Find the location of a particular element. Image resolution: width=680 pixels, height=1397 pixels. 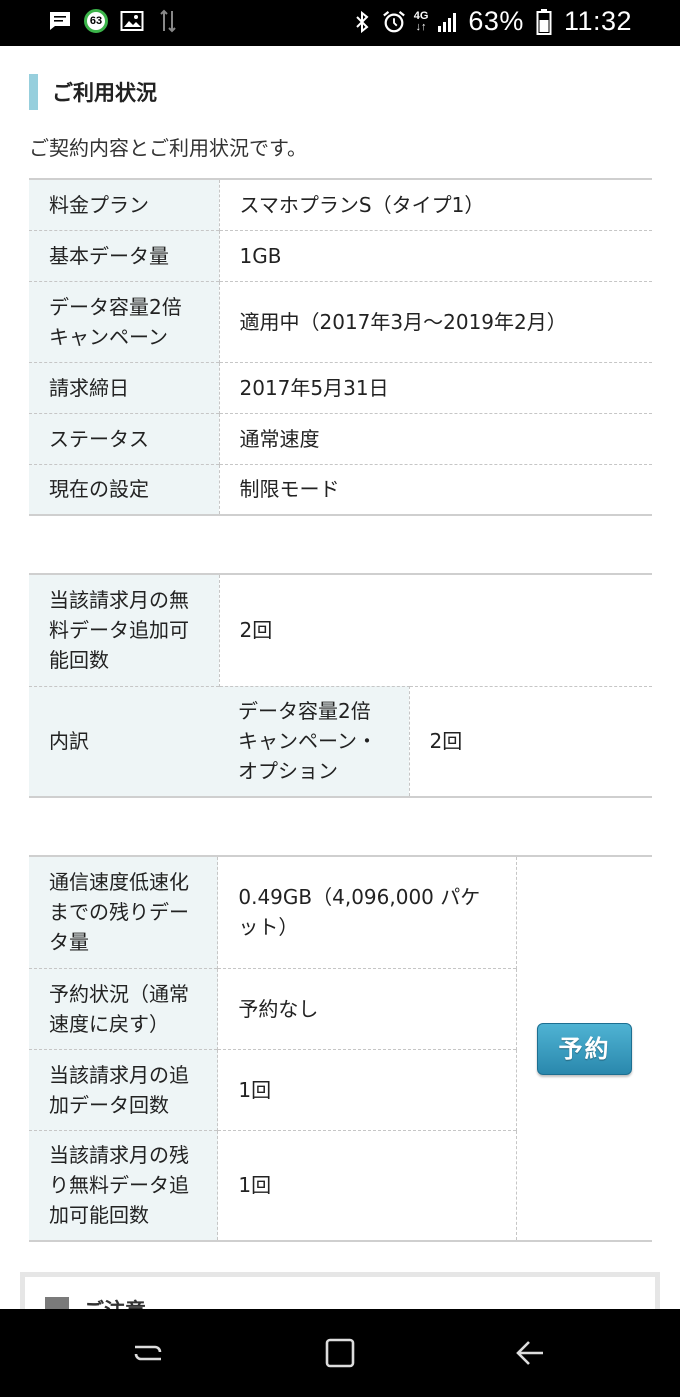

row-label: 当該請求月の無料データ追加可能回数 is located at coordinates (124, 630).